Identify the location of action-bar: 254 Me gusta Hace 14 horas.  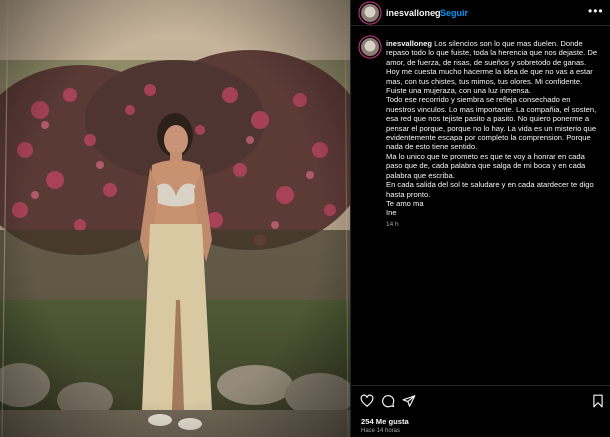
(480, 411).